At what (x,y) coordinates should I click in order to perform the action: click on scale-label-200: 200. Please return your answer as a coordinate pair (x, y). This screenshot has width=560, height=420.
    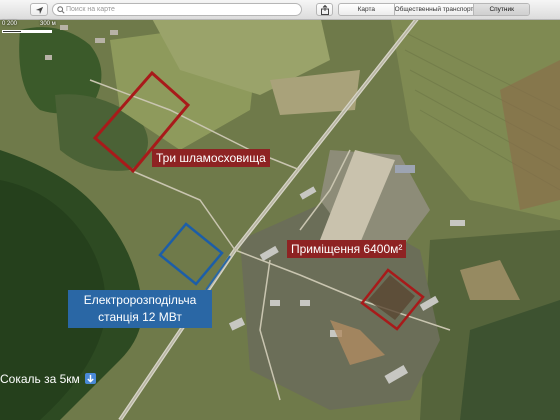
    Looking at the image, I should click on (12, 24).